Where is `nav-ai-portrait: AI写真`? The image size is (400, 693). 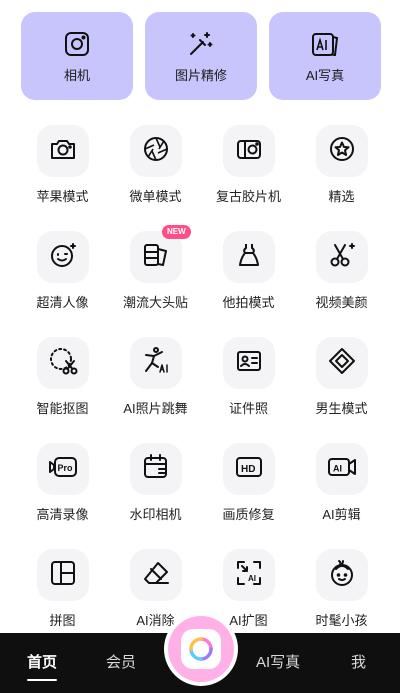 nav-ai-portrait: AI写真 is located at coordinates (278, 661).